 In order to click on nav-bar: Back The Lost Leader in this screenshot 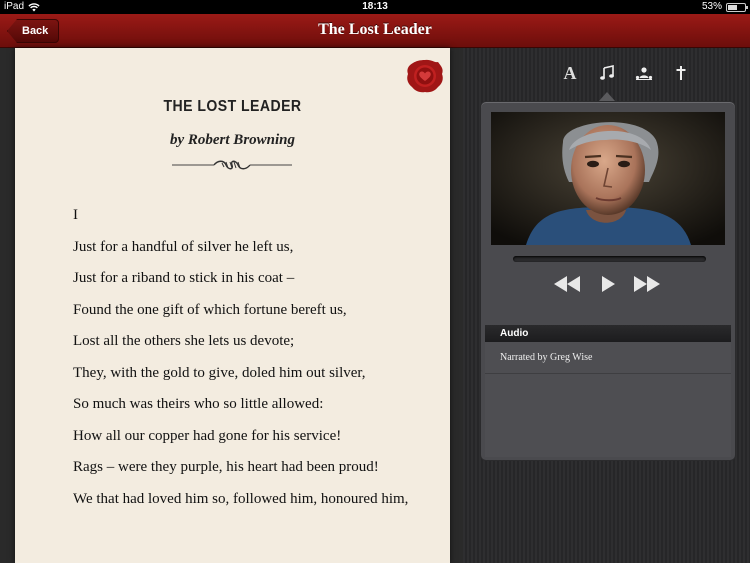, I will do `click(375, 31)`.